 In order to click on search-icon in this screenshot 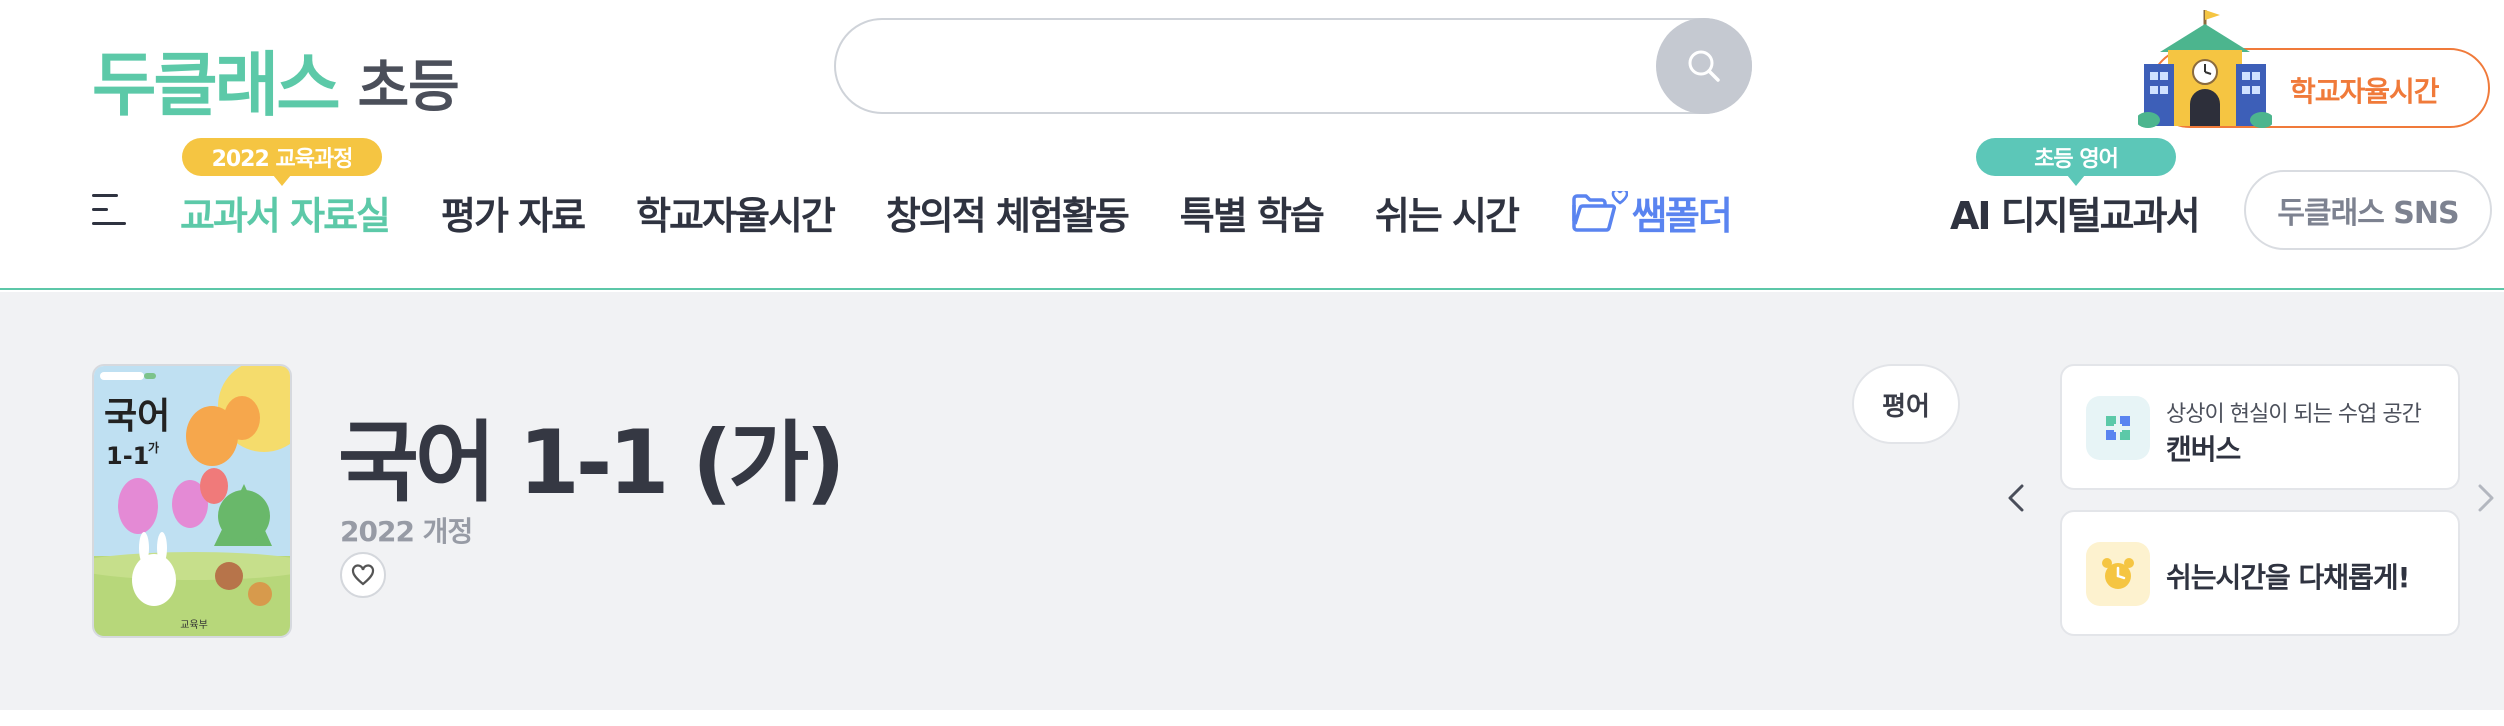, I will do `click(1704, 66)`.